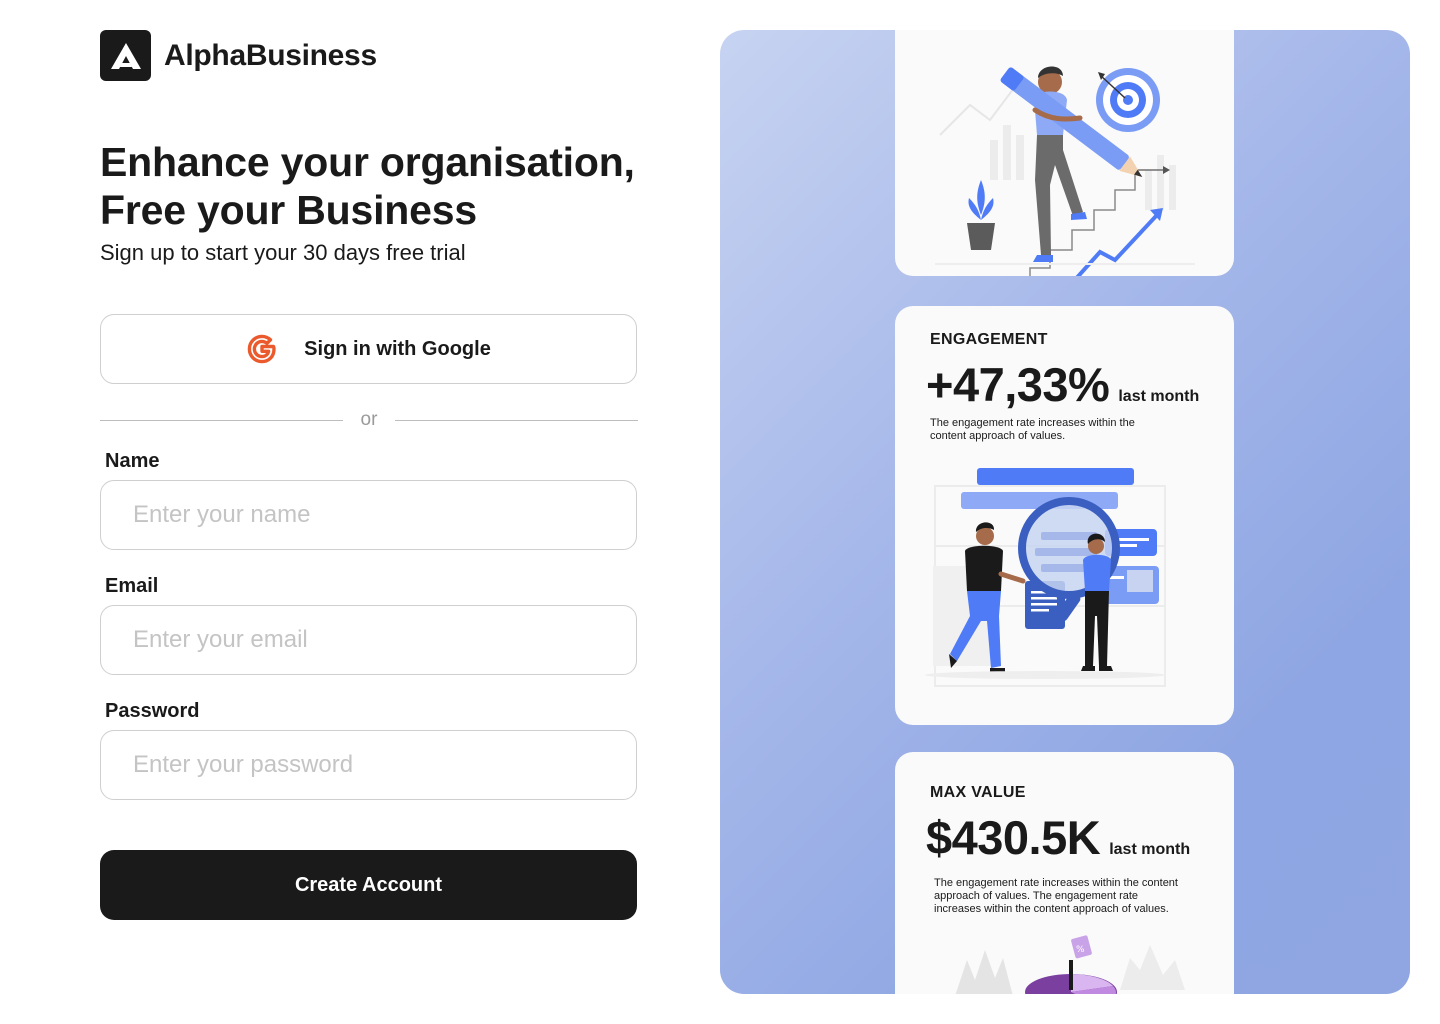 This screenshot has width=1440, height=1024. What do you see at coordinates (1159, 396) in the screenshot?
I see `engagement-period: last month` at bounding box center [1159, 396].